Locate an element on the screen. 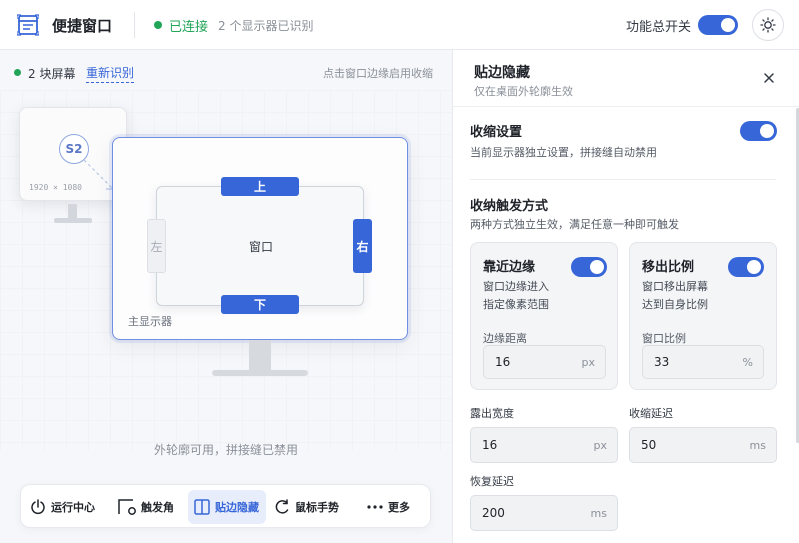  screens-status-dot is located at coordinates (17, 72).